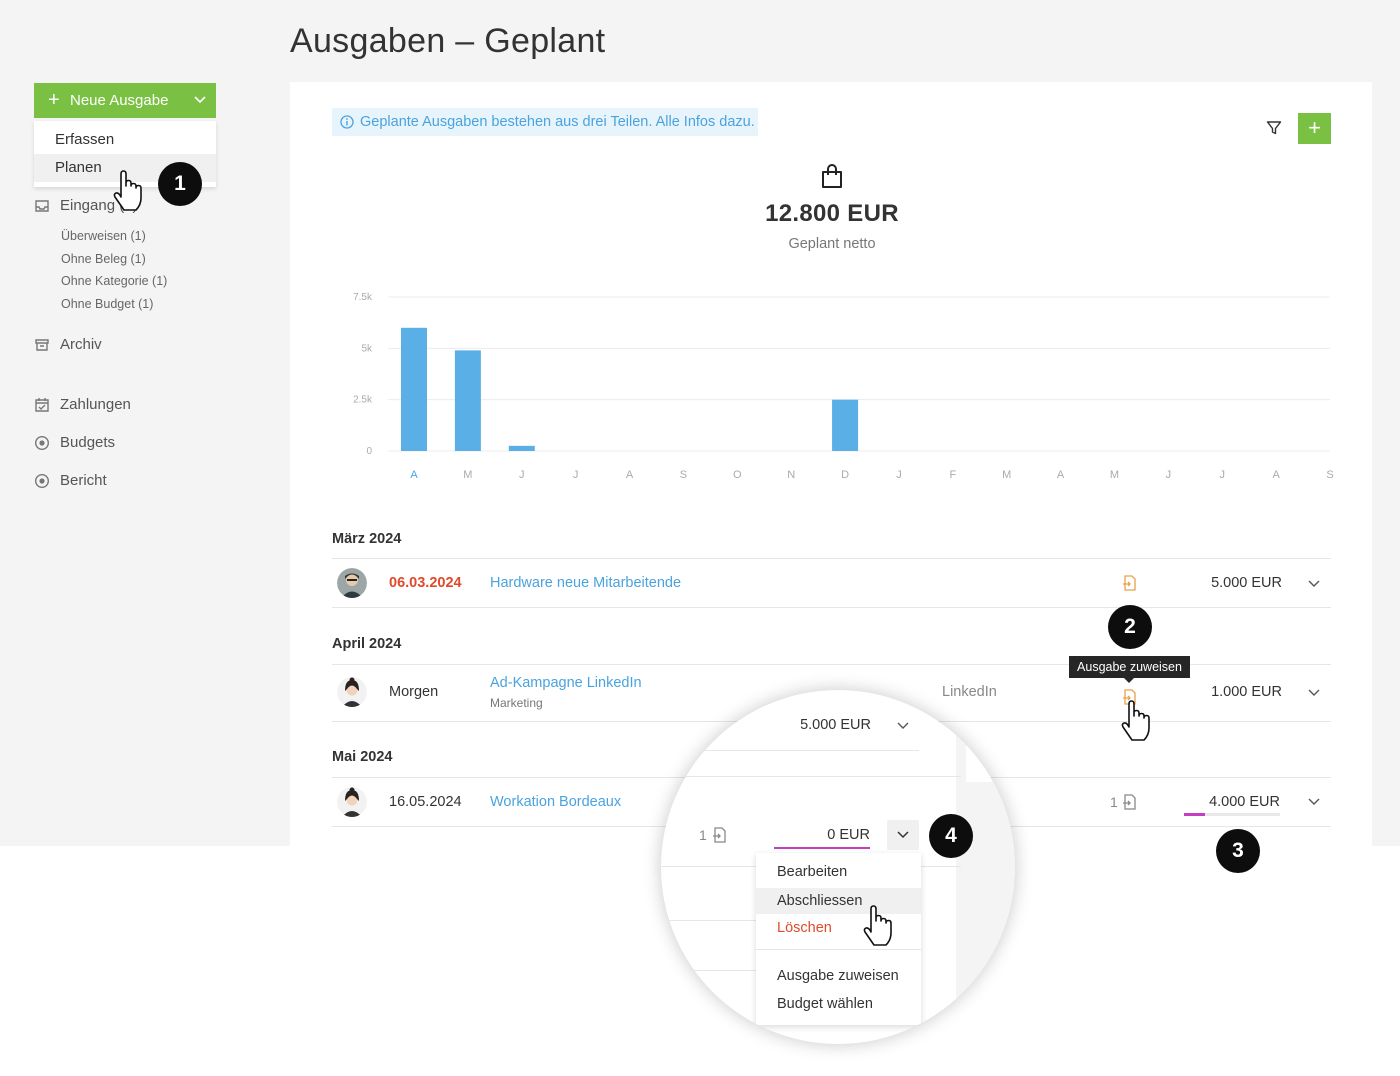 Image resolution: width=1400 pixels, height=1076 pixels. Describe the element at coordinates (843, 386) in the screenshot. I see `monthly-expense-chart: 0 2.5k 5k 7.5k A M J J A S O N D J F M A M J J A S` at that location.